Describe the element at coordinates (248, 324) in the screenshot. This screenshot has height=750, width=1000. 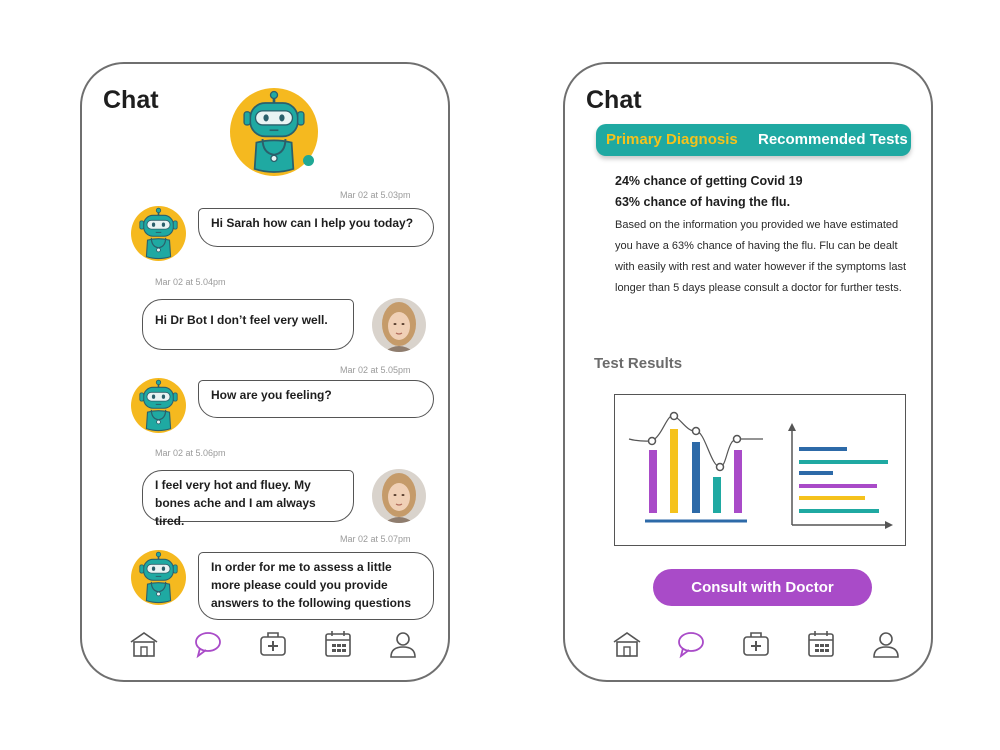
I see `user-message: Hi Dr Bot I don’t feel very well.` at that location.